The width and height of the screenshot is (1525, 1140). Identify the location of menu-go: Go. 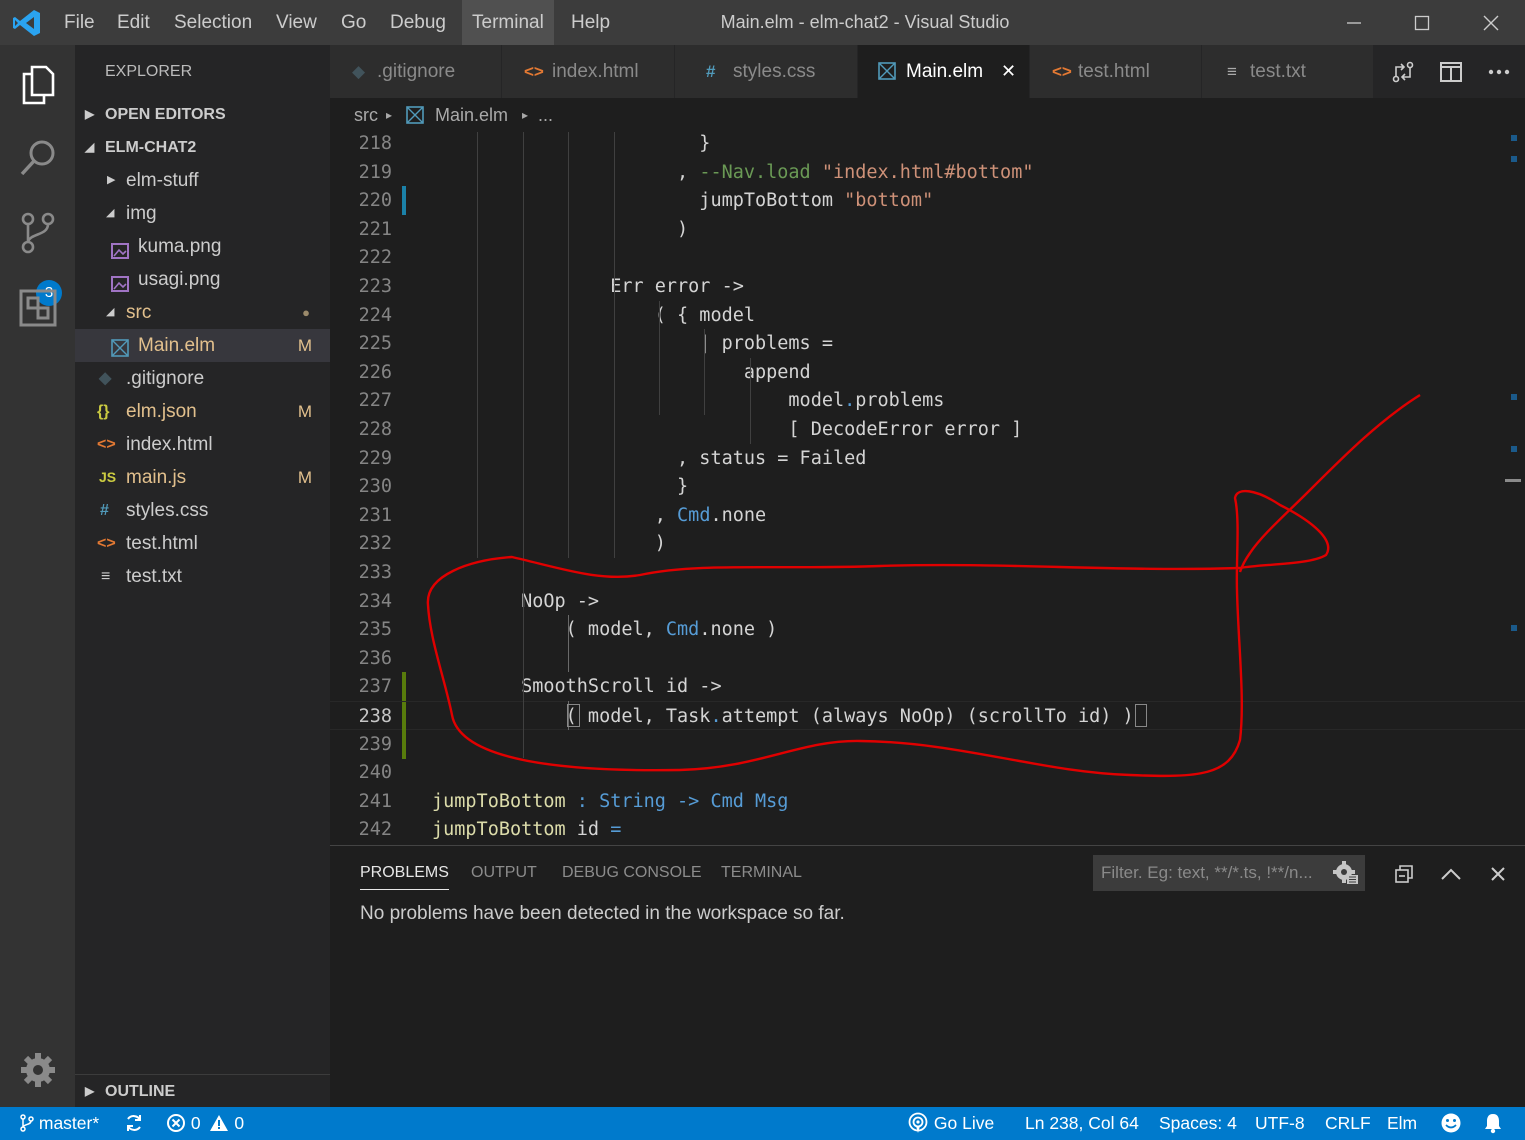
(353, 22).